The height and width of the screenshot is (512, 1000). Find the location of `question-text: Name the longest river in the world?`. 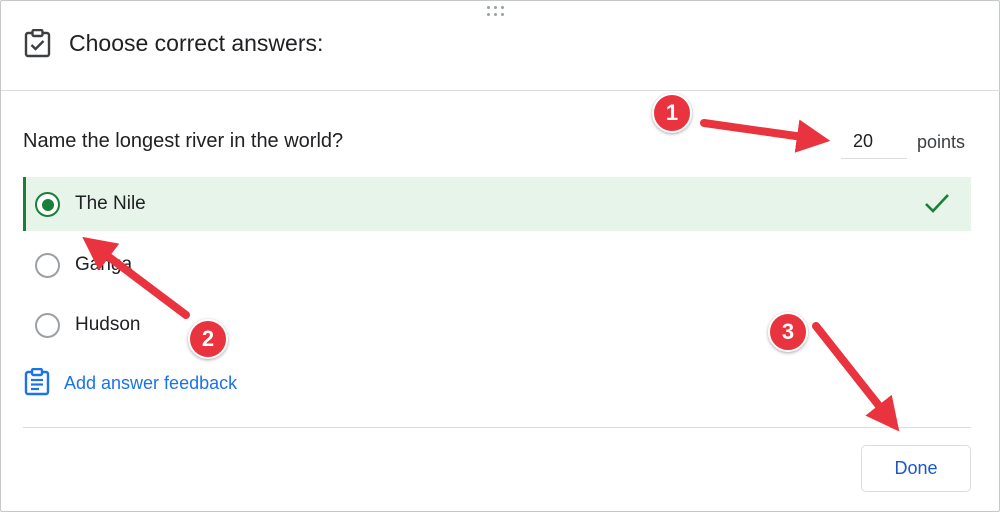

question-text: Name the longest river in the world? is located at coordinates (183, 141).